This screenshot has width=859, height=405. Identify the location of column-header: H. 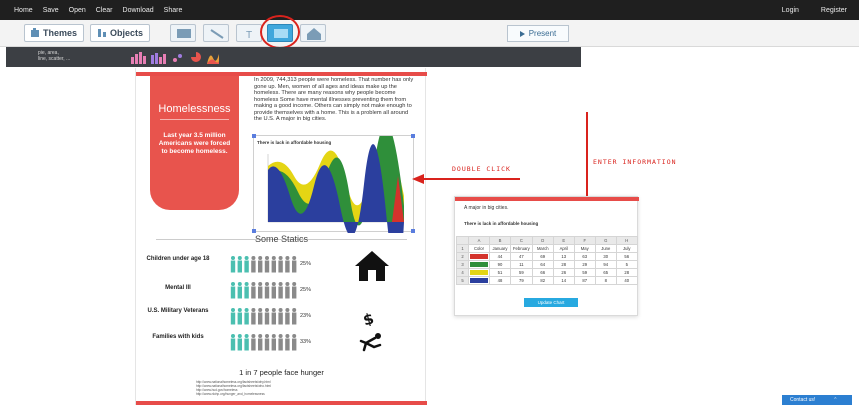
(626, 240).